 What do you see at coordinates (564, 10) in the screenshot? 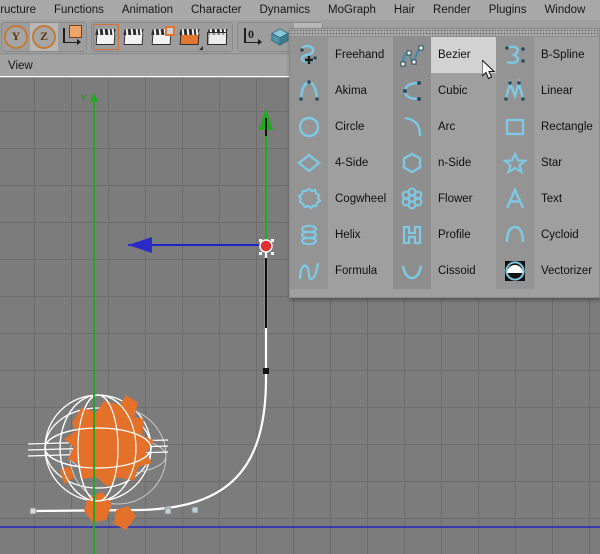
I see `menu-window: Window` at bounding box center [564, 10].